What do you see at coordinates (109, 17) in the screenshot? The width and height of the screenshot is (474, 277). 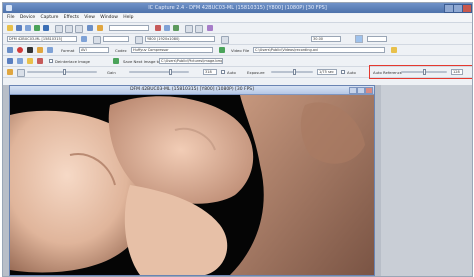 I see `menu-window: Window` at bounding box center [109, 17].